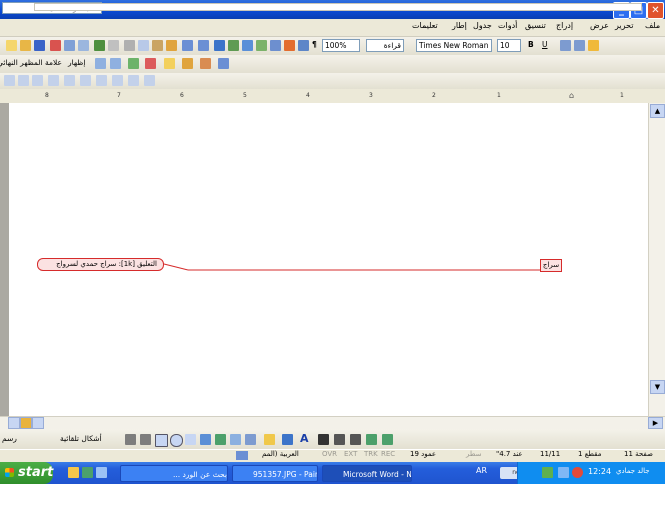  I want to click on font-color-icon: A, so click(304, 438).